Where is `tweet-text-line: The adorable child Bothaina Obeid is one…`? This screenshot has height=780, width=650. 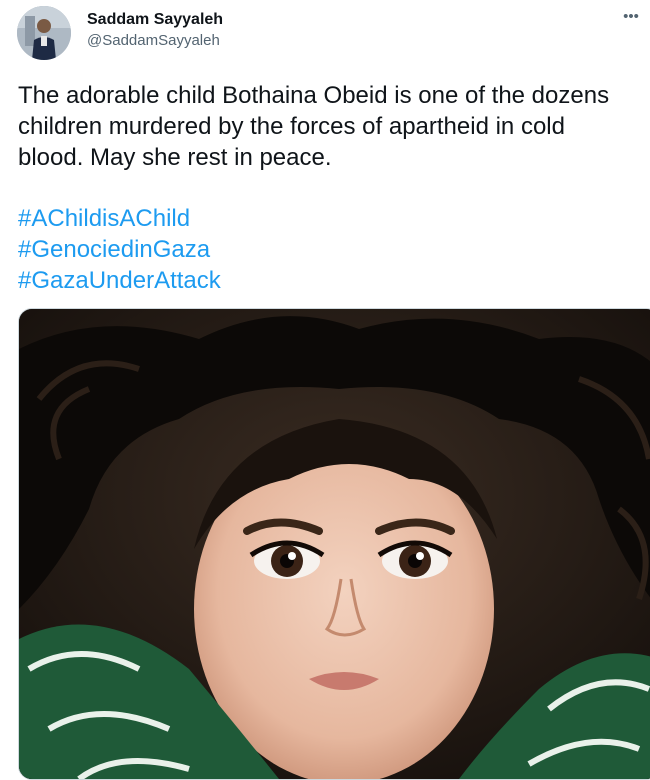 tweet-text-line: The adorable child Bothaina Obeid is one… is located at coordinates (314, 95).